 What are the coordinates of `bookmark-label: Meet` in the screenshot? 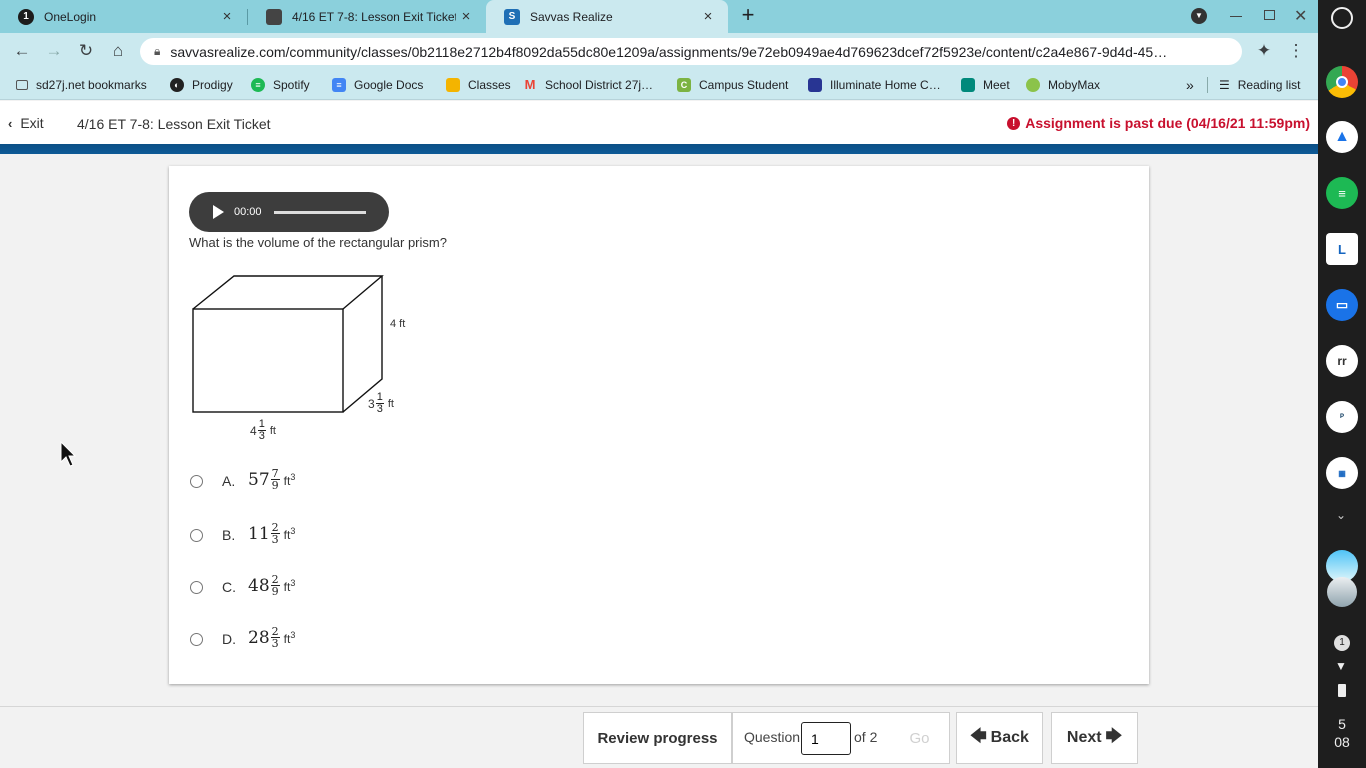 It's located at (996, 84).